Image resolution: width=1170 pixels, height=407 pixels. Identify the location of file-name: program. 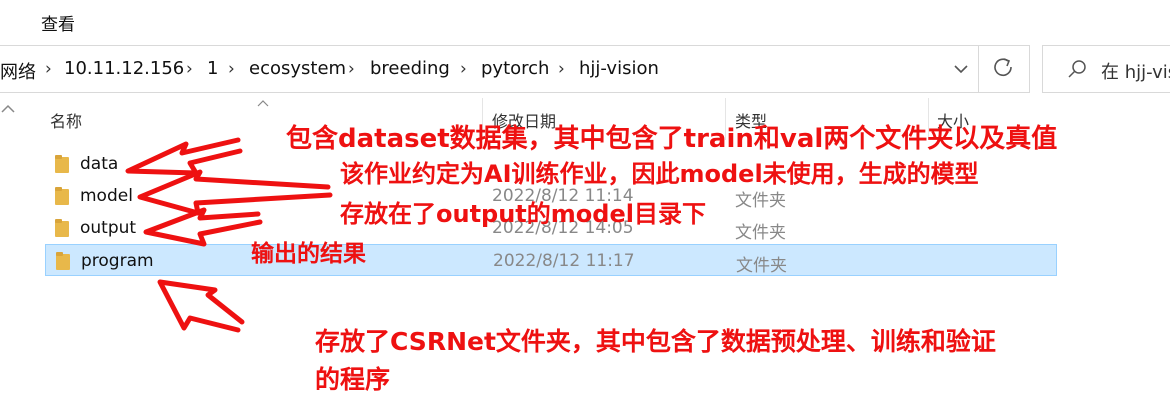
(117, 261).